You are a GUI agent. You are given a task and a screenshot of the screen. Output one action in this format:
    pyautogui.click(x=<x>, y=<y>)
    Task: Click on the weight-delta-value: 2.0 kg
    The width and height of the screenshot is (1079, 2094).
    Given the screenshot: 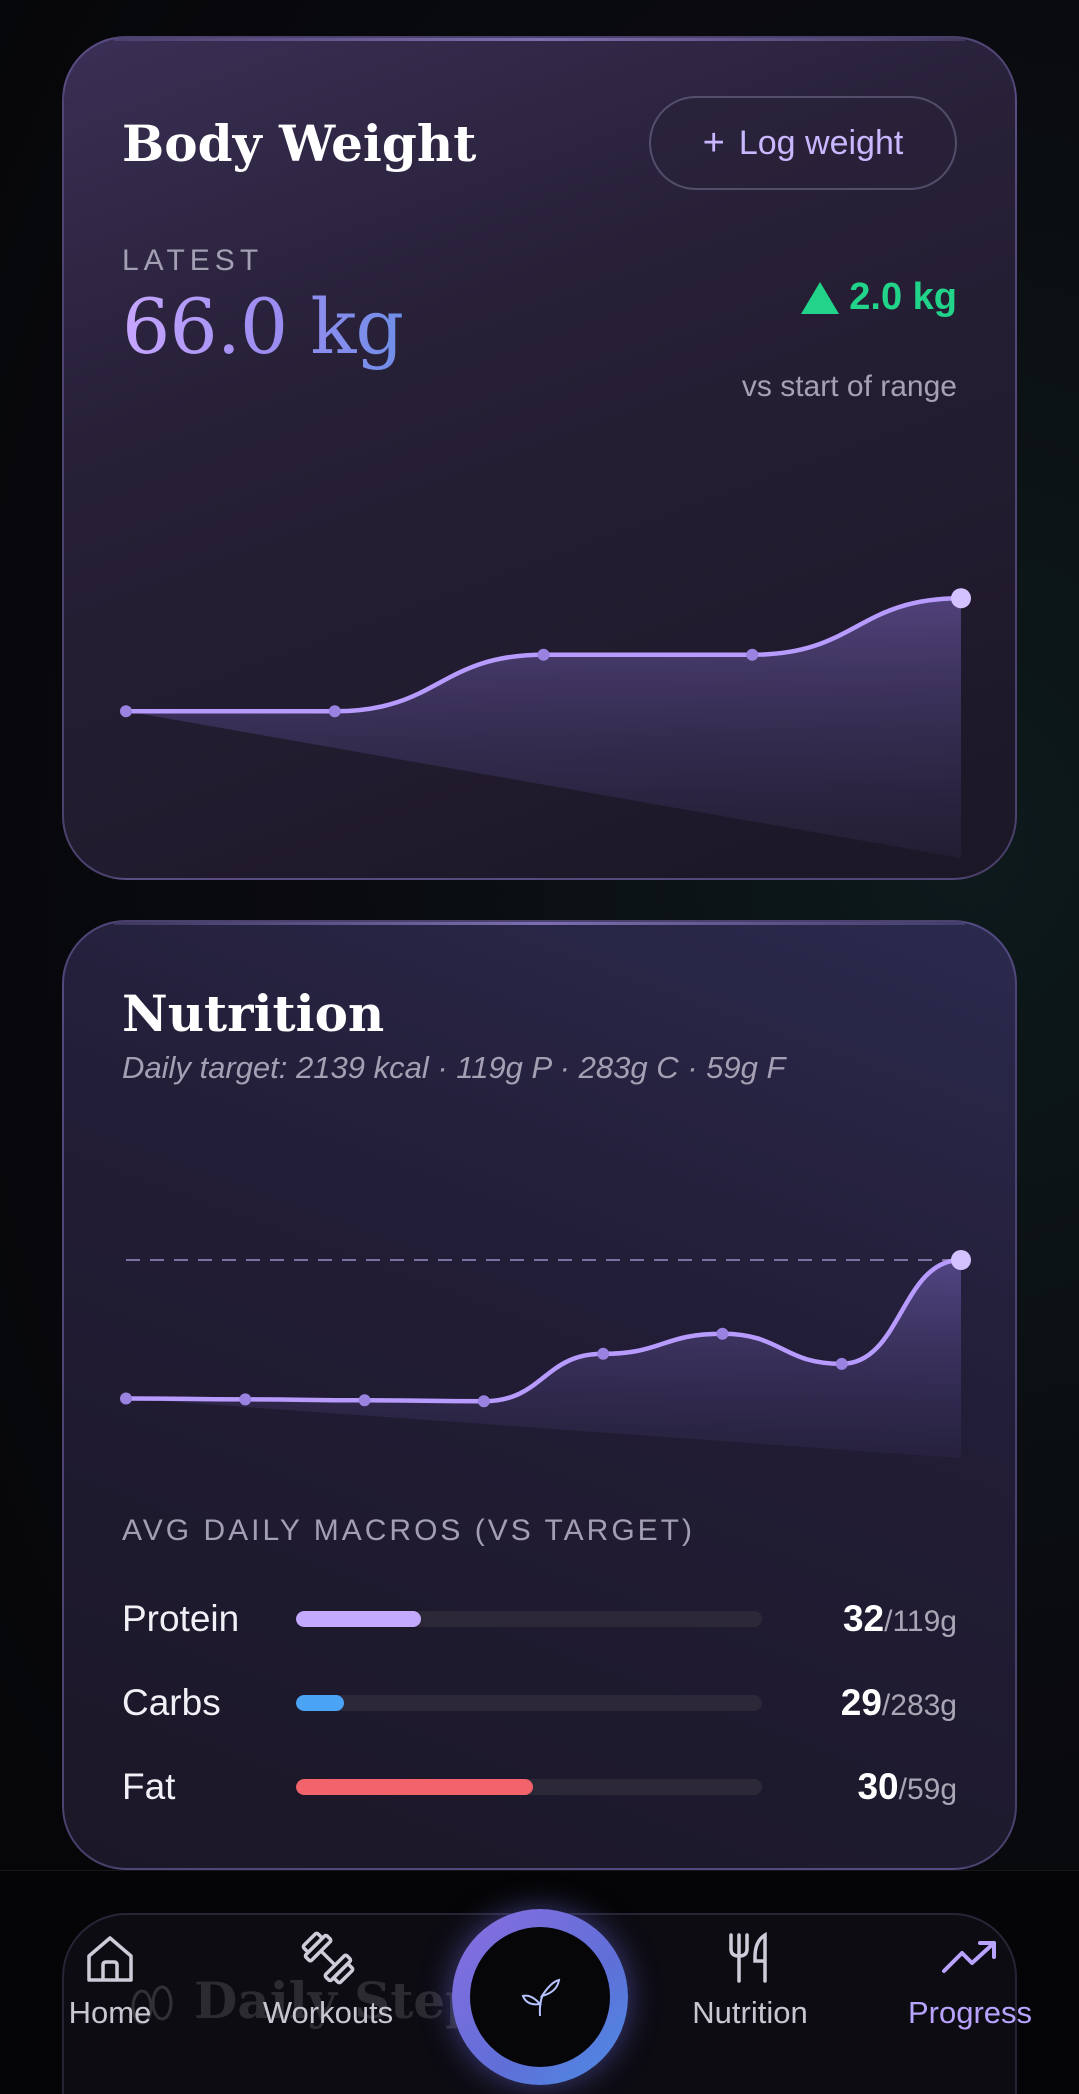 What is the action you would take?
    pyautogui.click(x=903, y=297)
    